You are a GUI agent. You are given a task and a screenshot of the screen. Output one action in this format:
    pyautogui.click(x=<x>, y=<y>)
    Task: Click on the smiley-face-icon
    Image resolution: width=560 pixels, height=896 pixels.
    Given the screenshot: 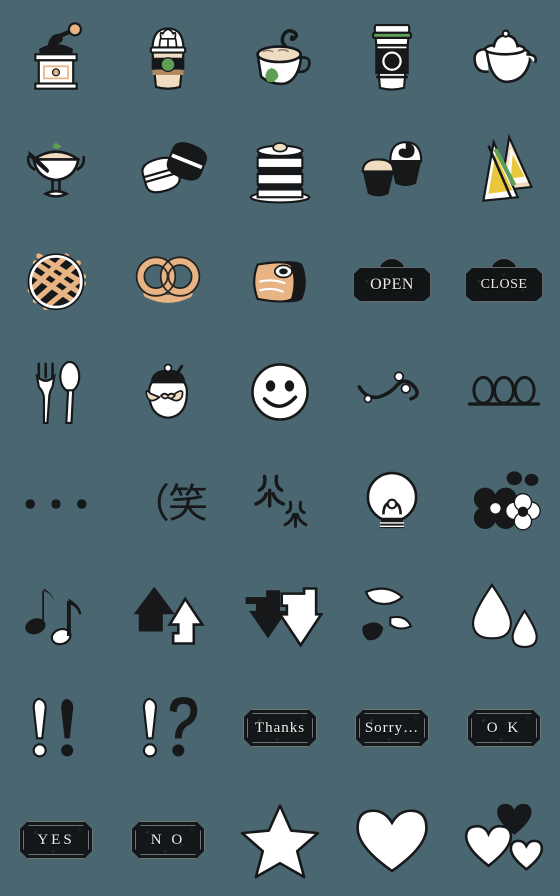 What is the action you would take?
    pyautogui.click(x=280, y=392)
    